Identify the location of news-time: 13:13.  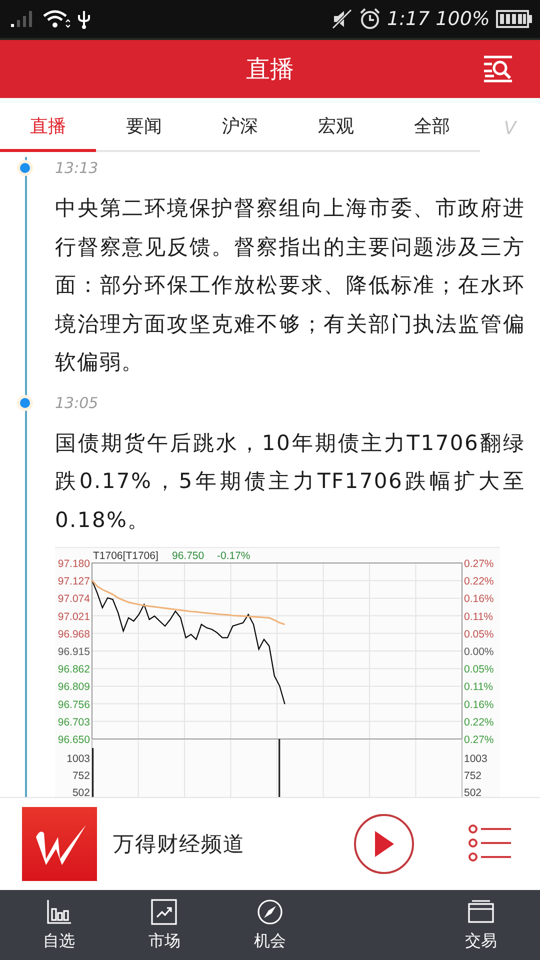
(77, 168).